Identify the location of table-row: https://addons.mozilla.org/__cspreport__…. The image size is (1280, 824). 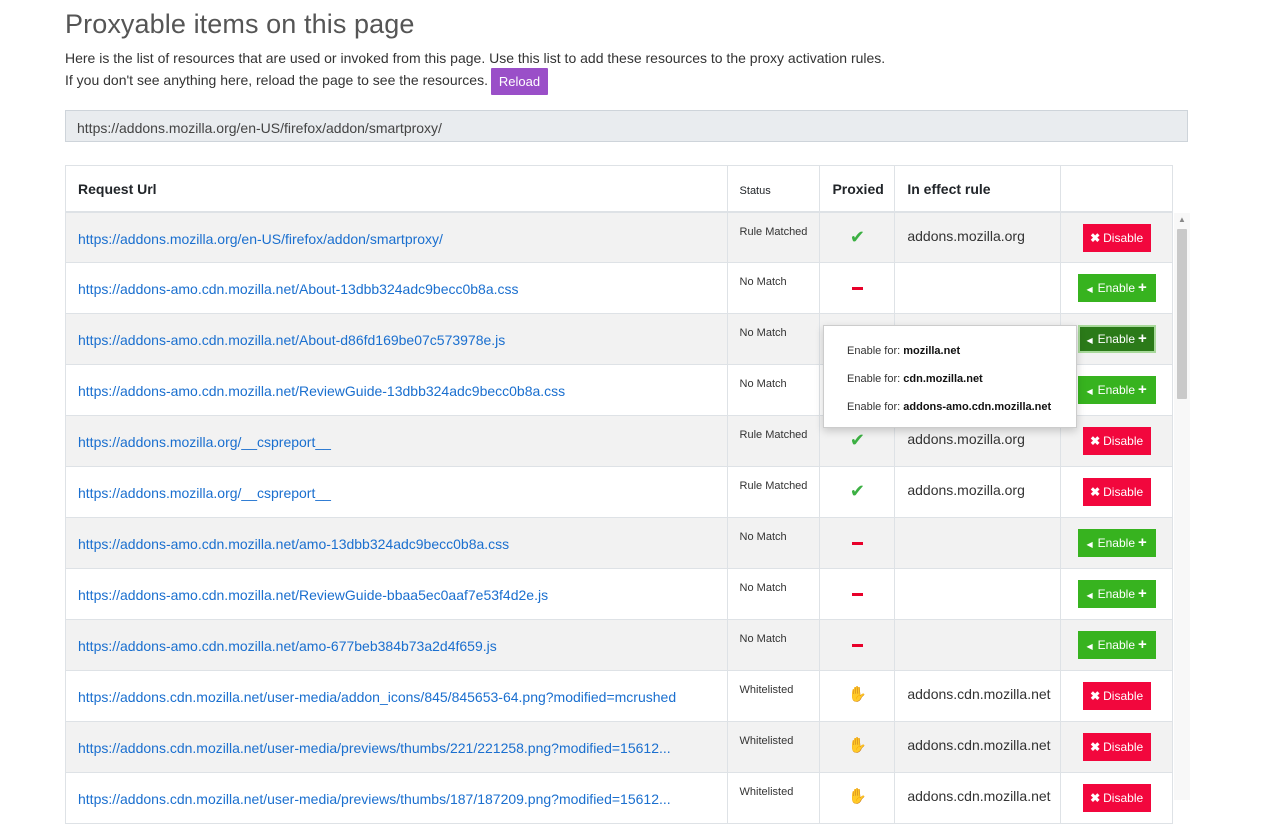
(619, 492).